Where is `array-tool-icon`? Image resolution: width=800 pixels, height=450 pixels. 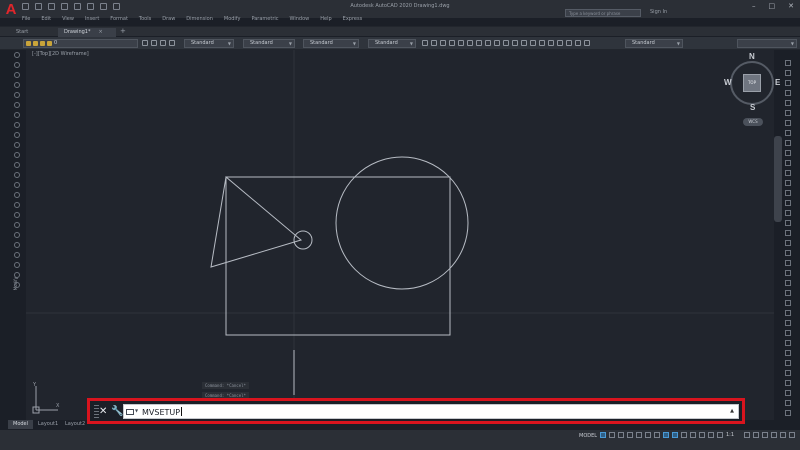
array-tool-icon is located at coordinates (17, 255).